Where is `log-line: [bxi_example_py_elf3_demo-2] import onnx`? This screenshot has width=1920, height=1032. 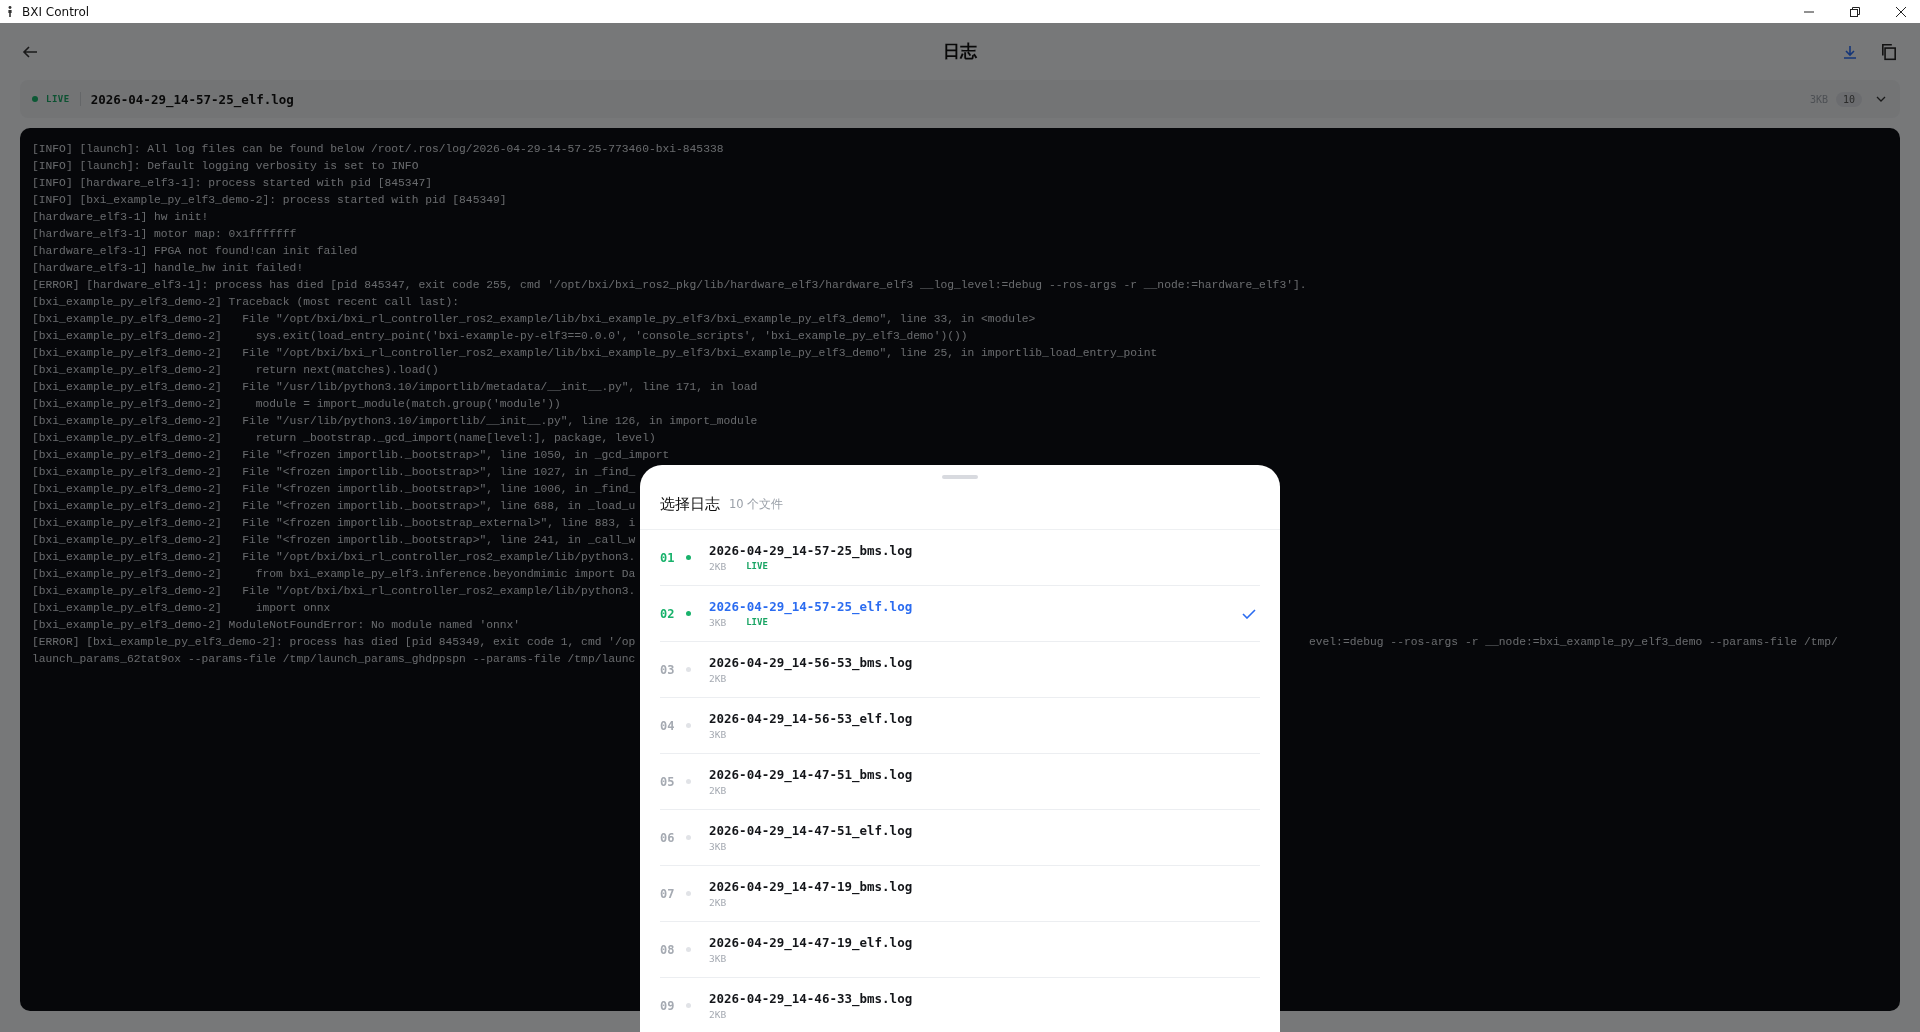
log-line: [bxi_example_py_elf3_demo-2] import onnx is located at coordinates (181, 607).